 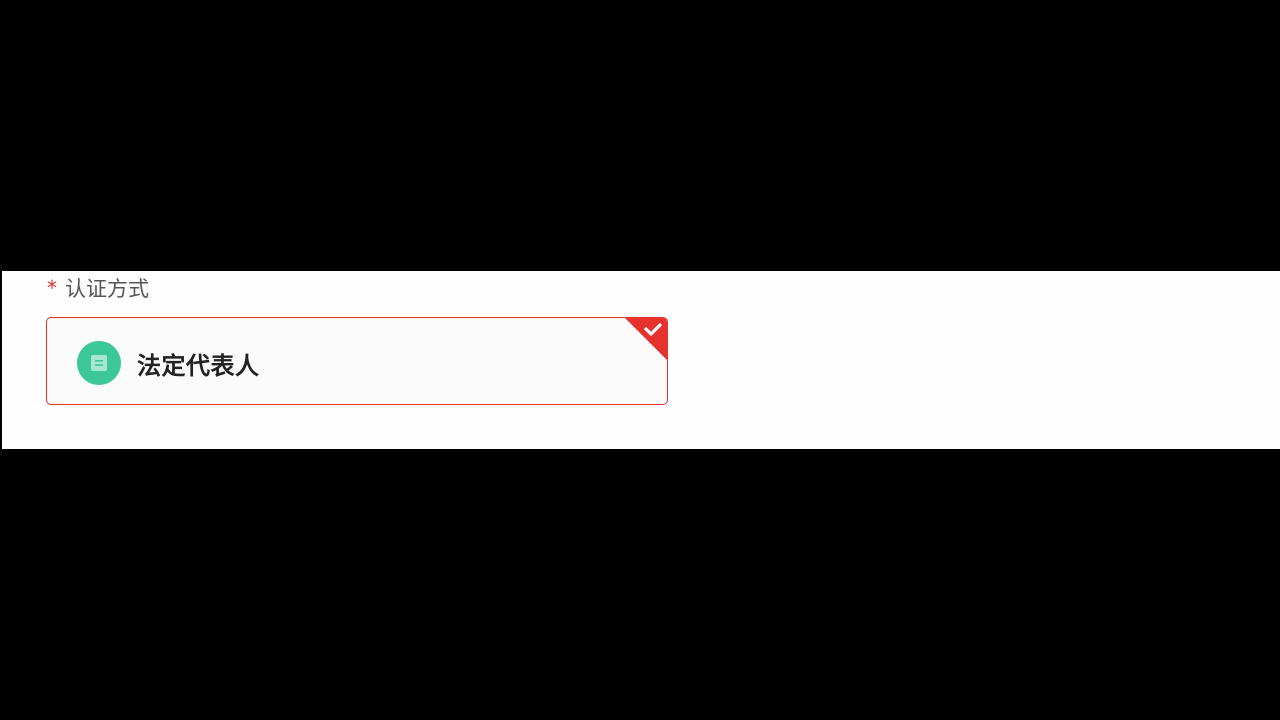 I want to click on auth-option-label: 法定代表人, so click(x=198, y=365).